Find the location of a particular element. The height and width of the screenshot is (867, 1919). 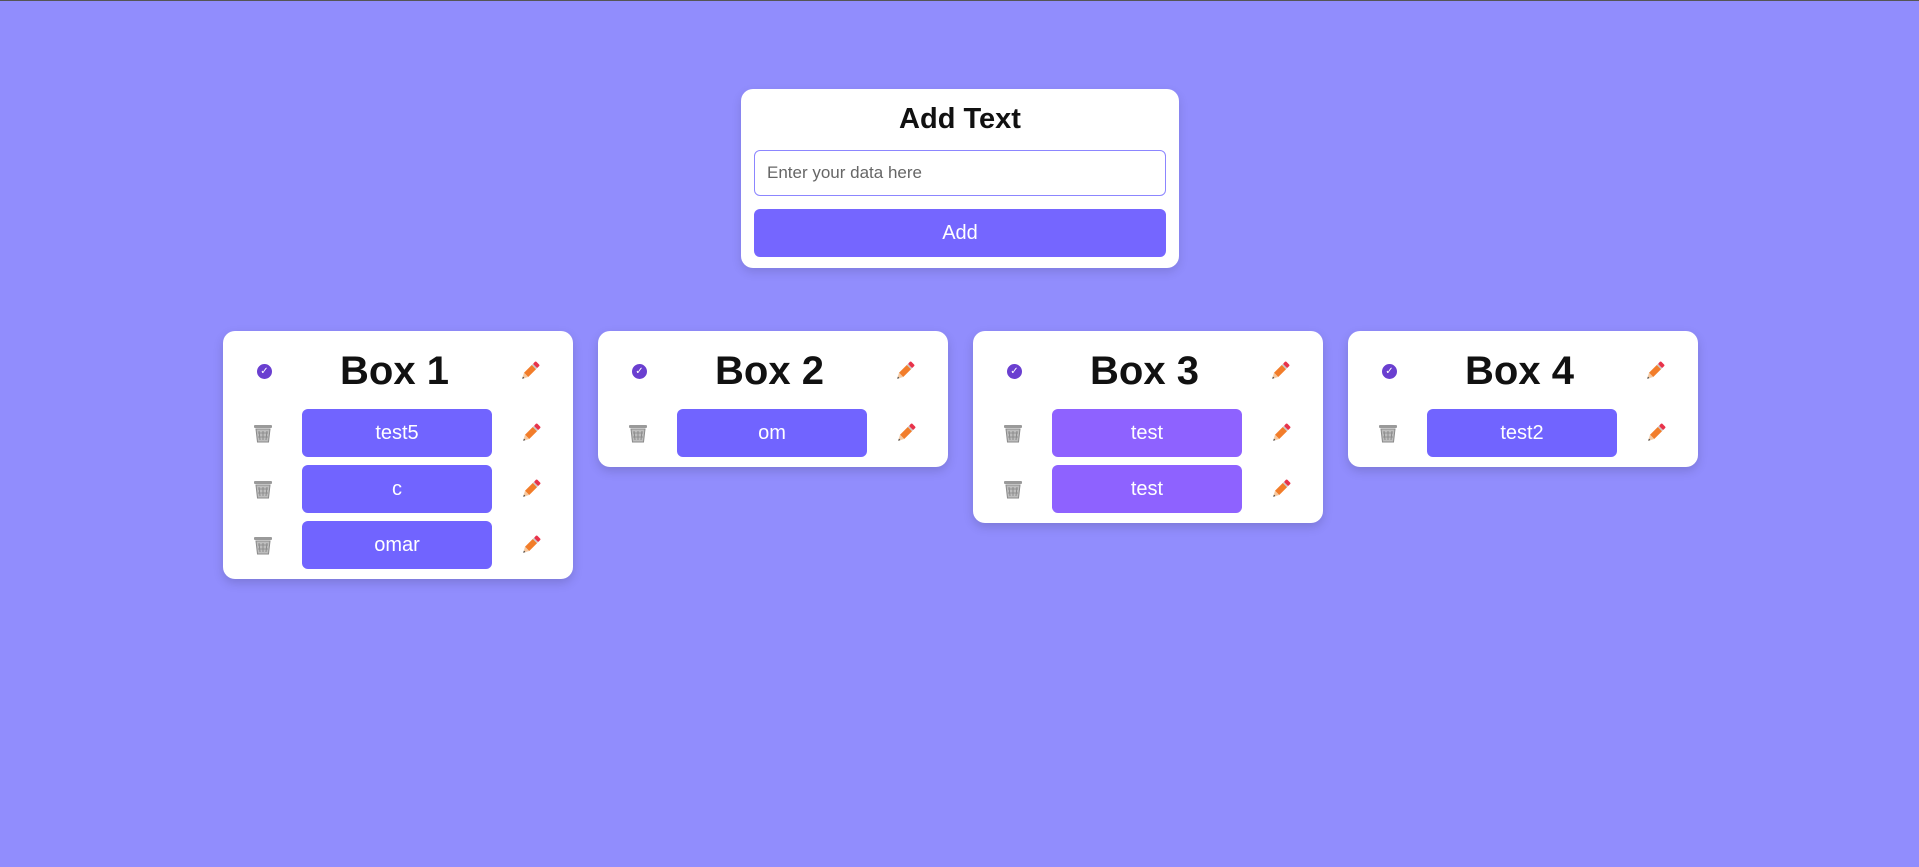

item-pill: c is located at coordinates (397, 489).